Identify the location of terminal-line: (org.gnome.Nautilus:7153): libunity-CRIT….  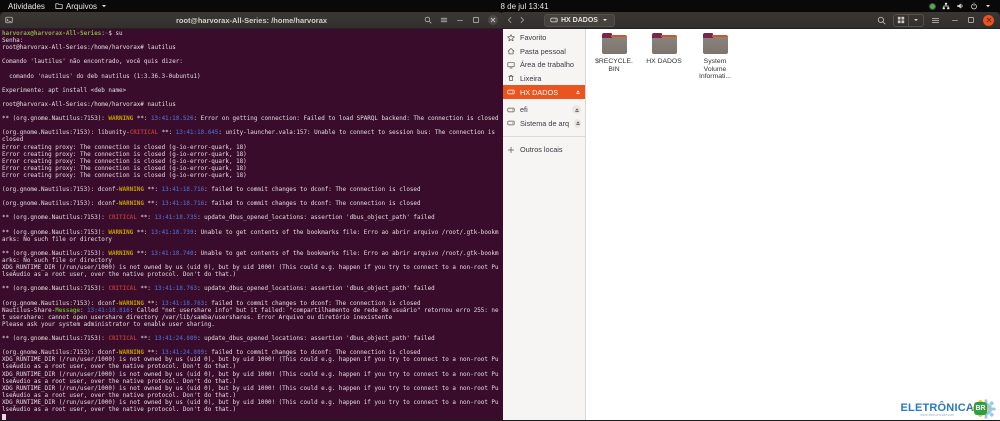
(248, 133).